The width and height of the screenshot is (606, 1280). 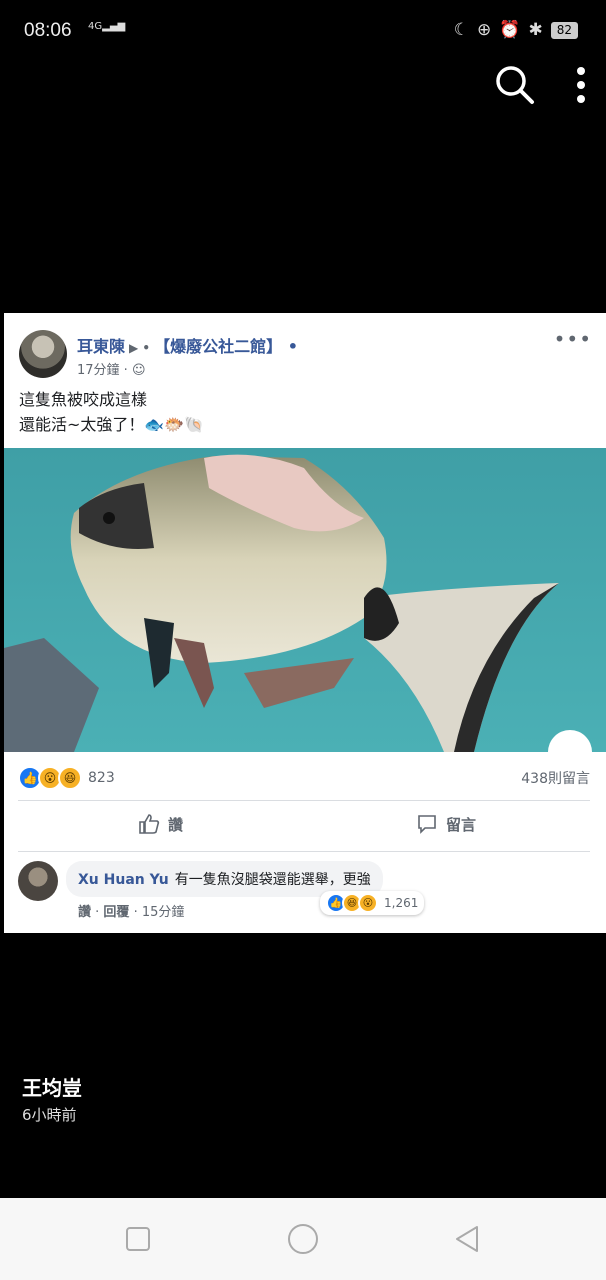 What do you see at coordinates (581, 85) in the screenshot?
I see `more-options-icon` at bounding box center [581, 85].